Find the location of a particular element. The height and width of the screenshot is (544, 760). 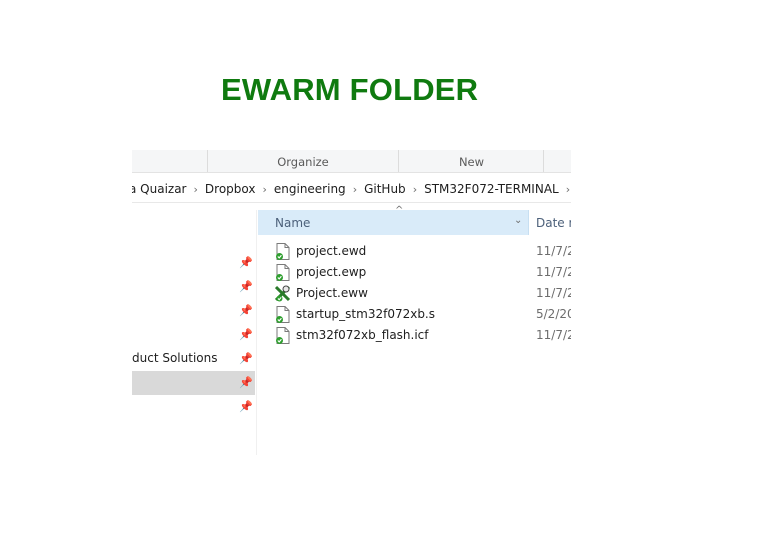

file-row: project.ewd 11/7/2( is located at coordinates (414, 251).